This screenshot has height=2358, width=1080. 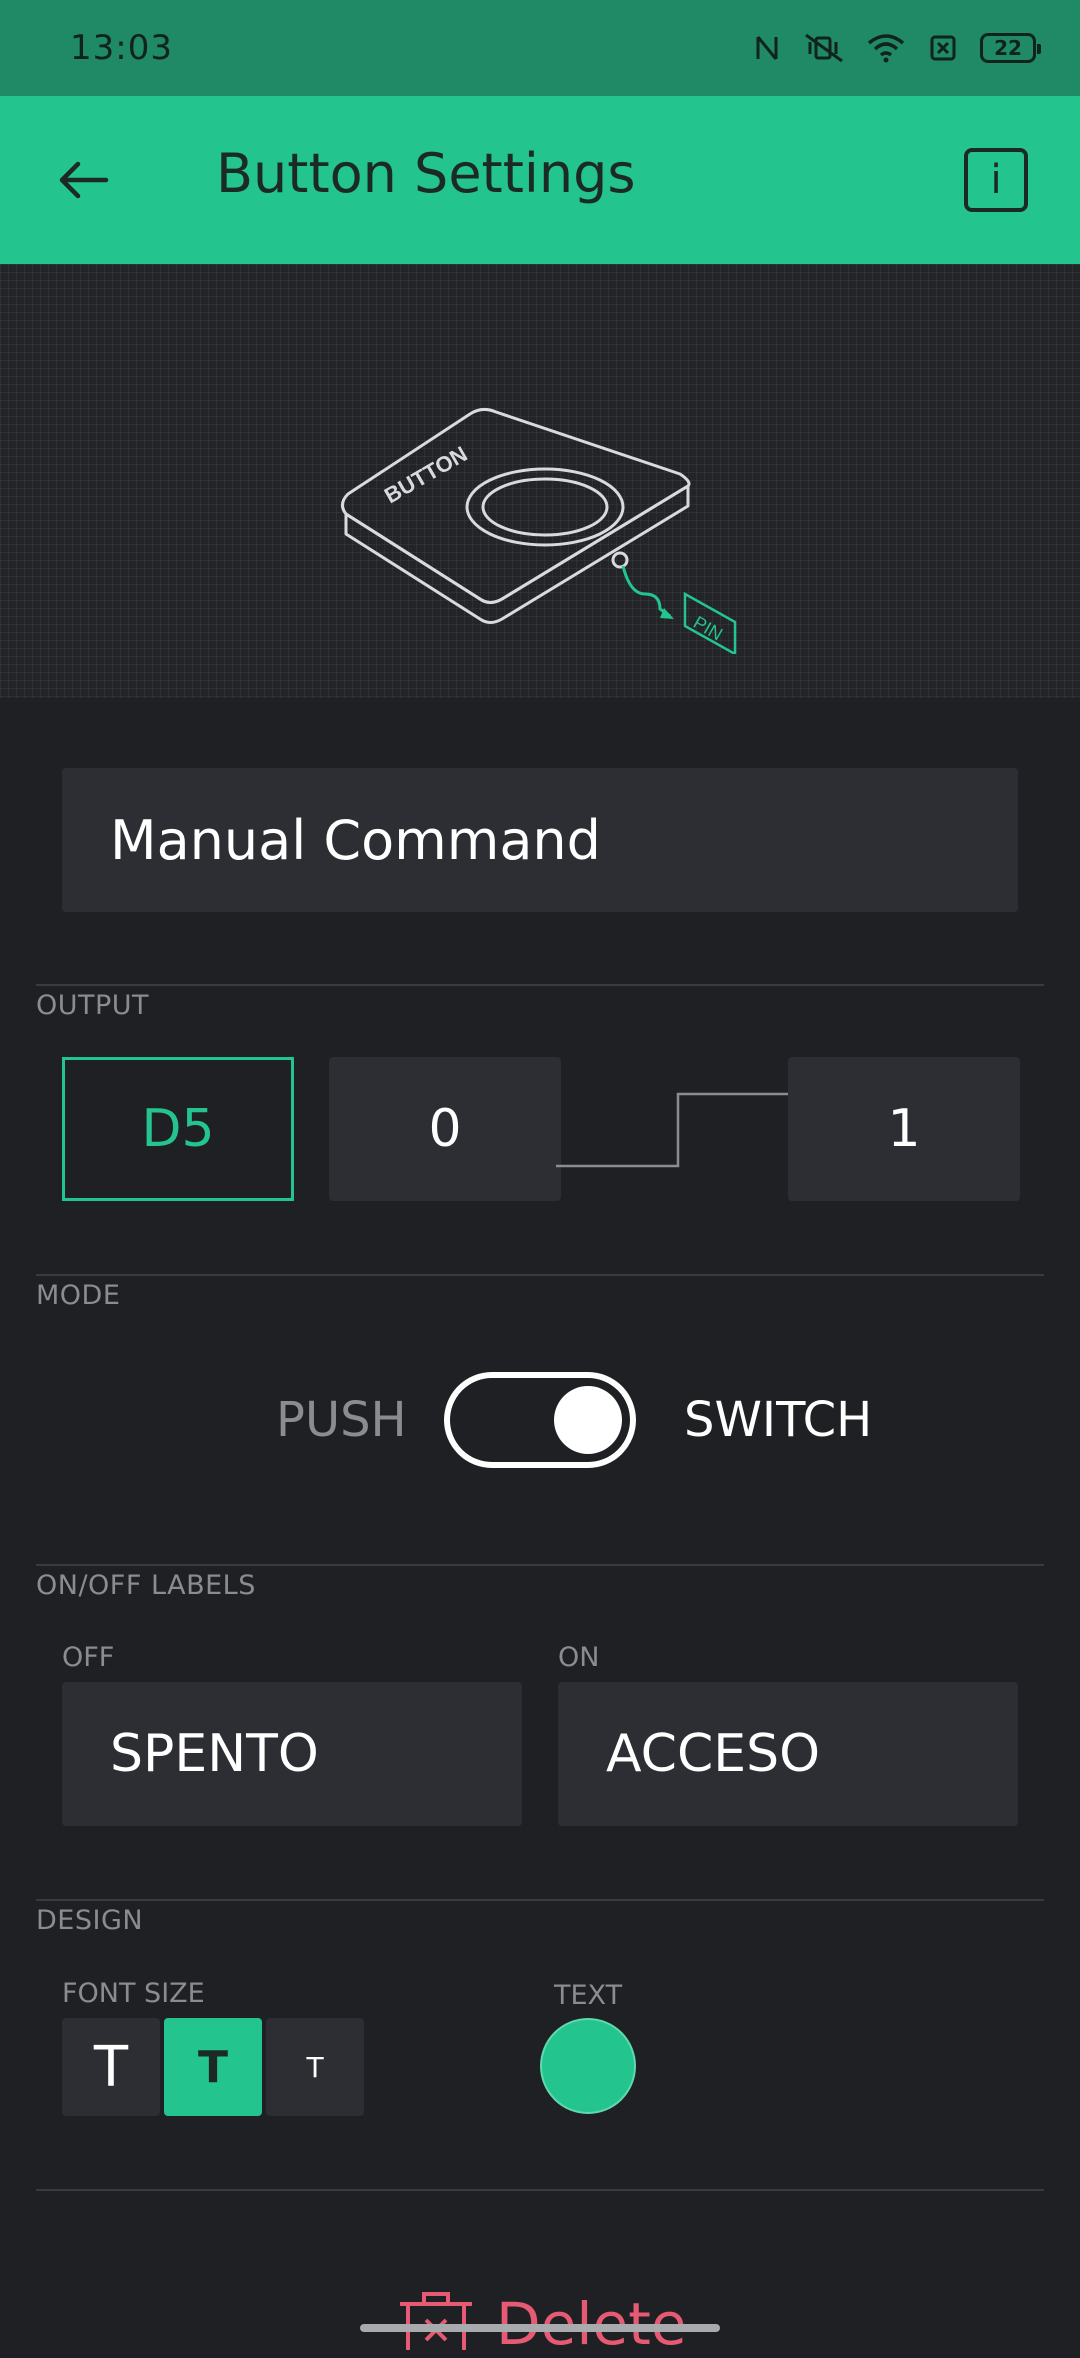 What do you see at coordinates (588, 1995) in the screenshot?
I see `text-color-caption: TEXT` at bounding box center [588, 1995].